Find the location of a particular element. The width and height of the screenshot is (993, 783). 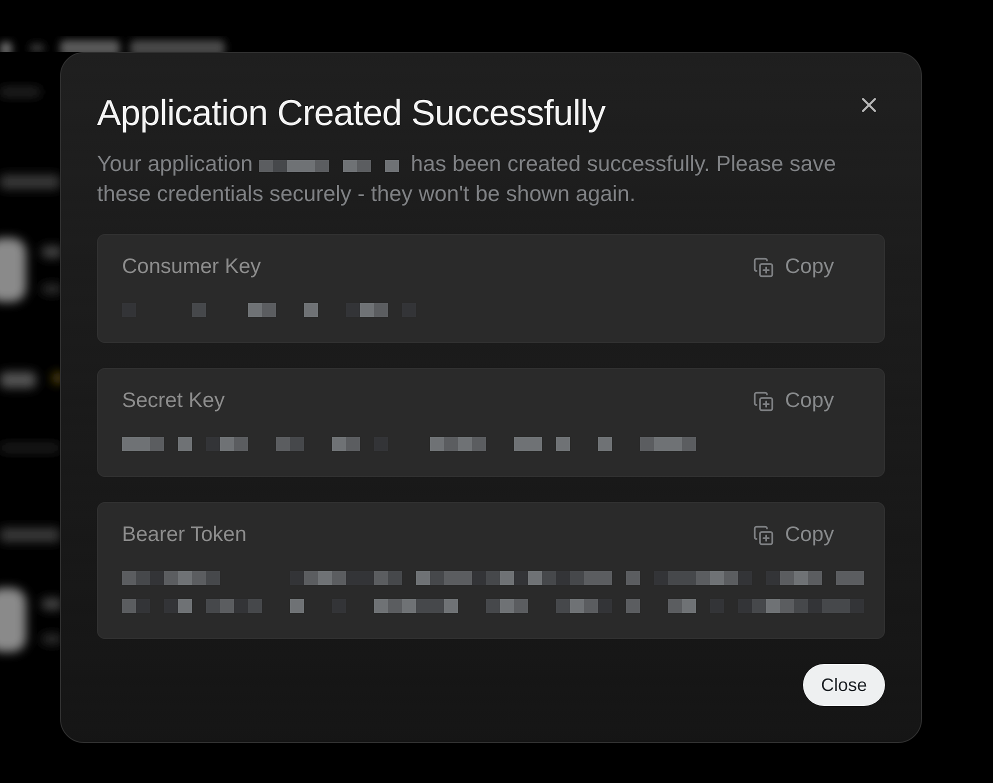

credential-label: Secret Key is located at coordinates (173, 401).